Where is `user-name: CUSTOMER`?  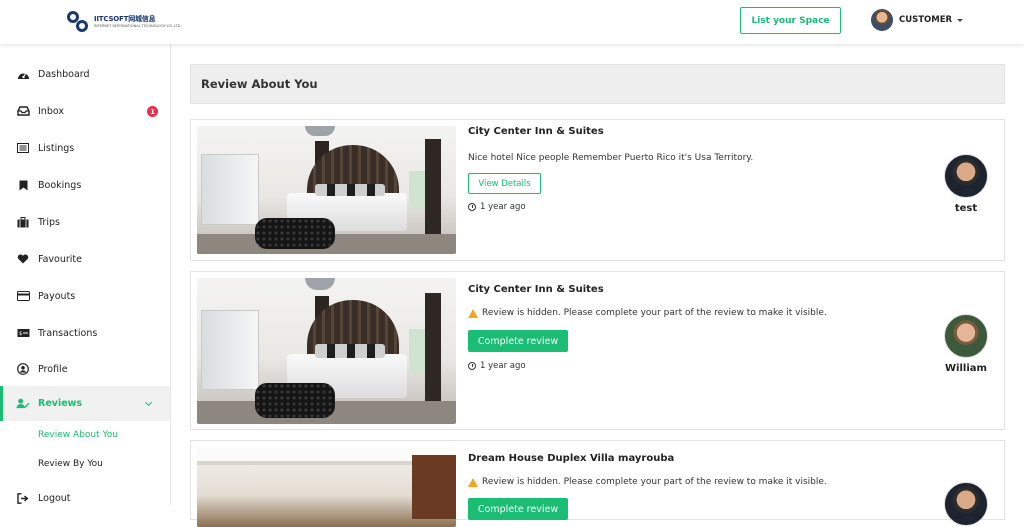
user-name: CUSTOMER is located at coordinates (926, 20).